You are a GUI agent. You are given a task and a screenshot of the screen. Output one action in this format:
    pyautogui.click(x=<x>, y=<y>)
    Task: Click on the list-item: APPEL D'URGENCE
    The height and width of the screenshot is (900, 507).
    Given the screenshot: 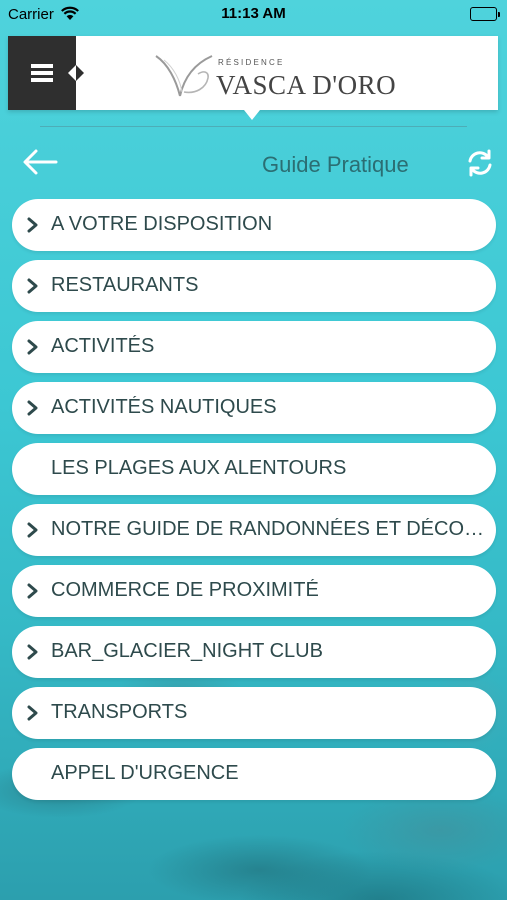 What is the action you would take?
    pyautogui.click(x=254, y=774)
    